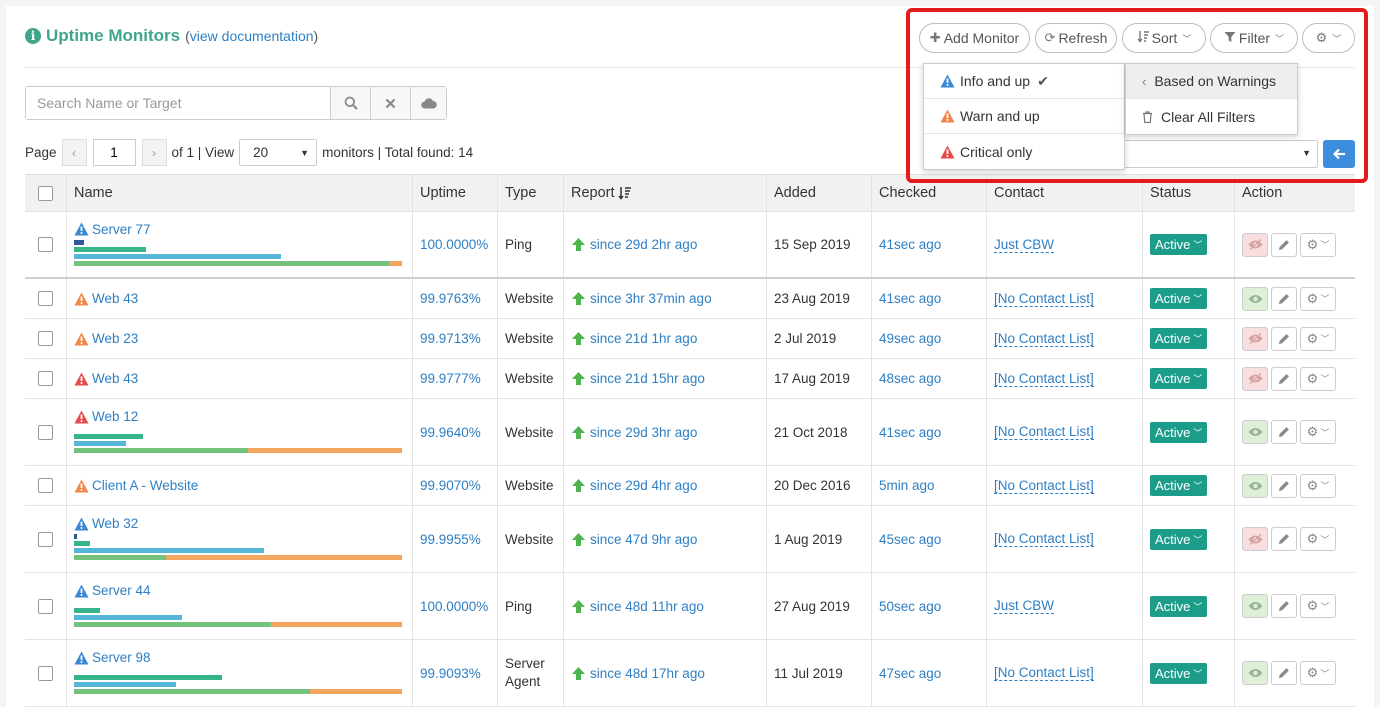  I want to click on report-link: since 48d 11hr ago, so click(637, 606).